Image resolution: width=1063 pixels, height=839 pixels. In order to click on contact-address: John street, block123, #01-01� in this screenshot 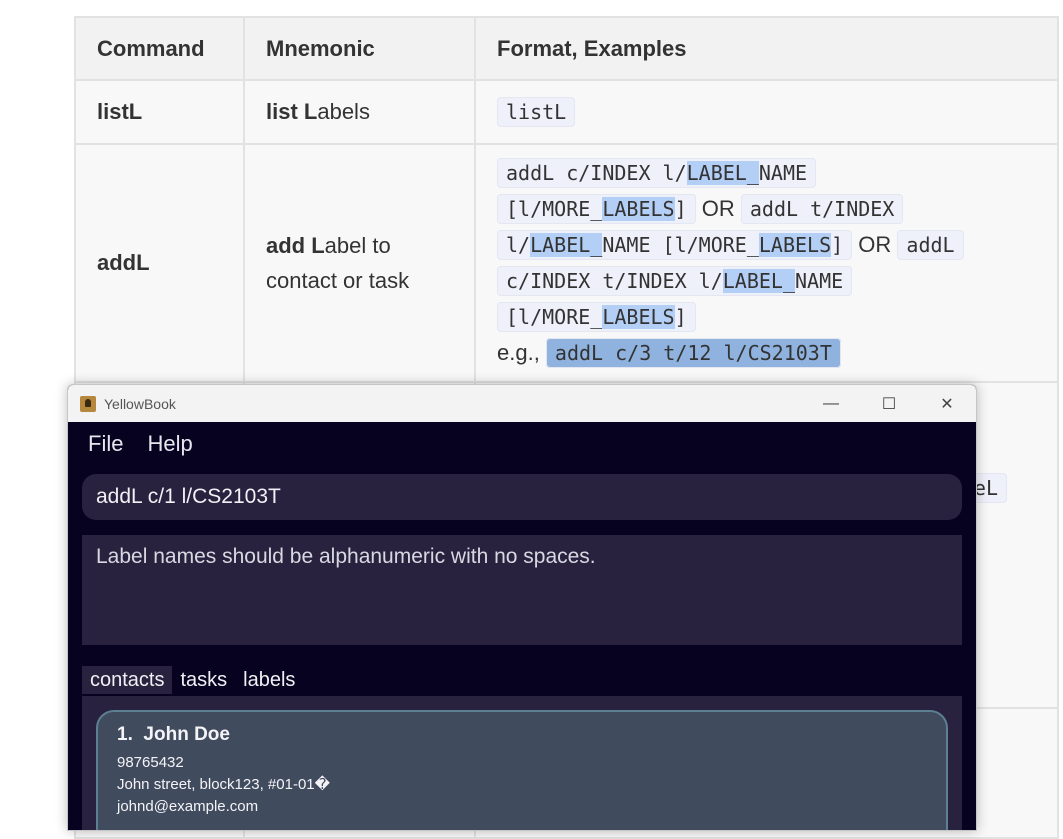, I will do `click(224, 784)`.